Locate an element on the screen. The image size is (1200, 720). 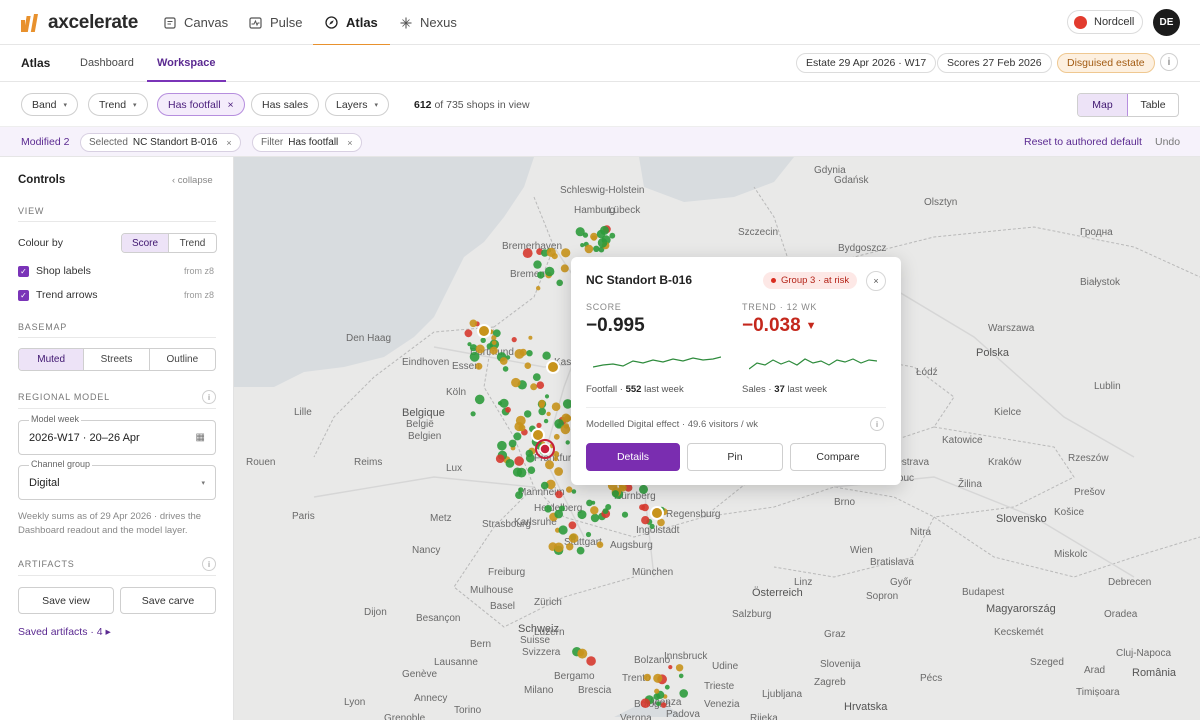
collapse-panel-link: ‹ collapse is located at coordinates (192, 180).